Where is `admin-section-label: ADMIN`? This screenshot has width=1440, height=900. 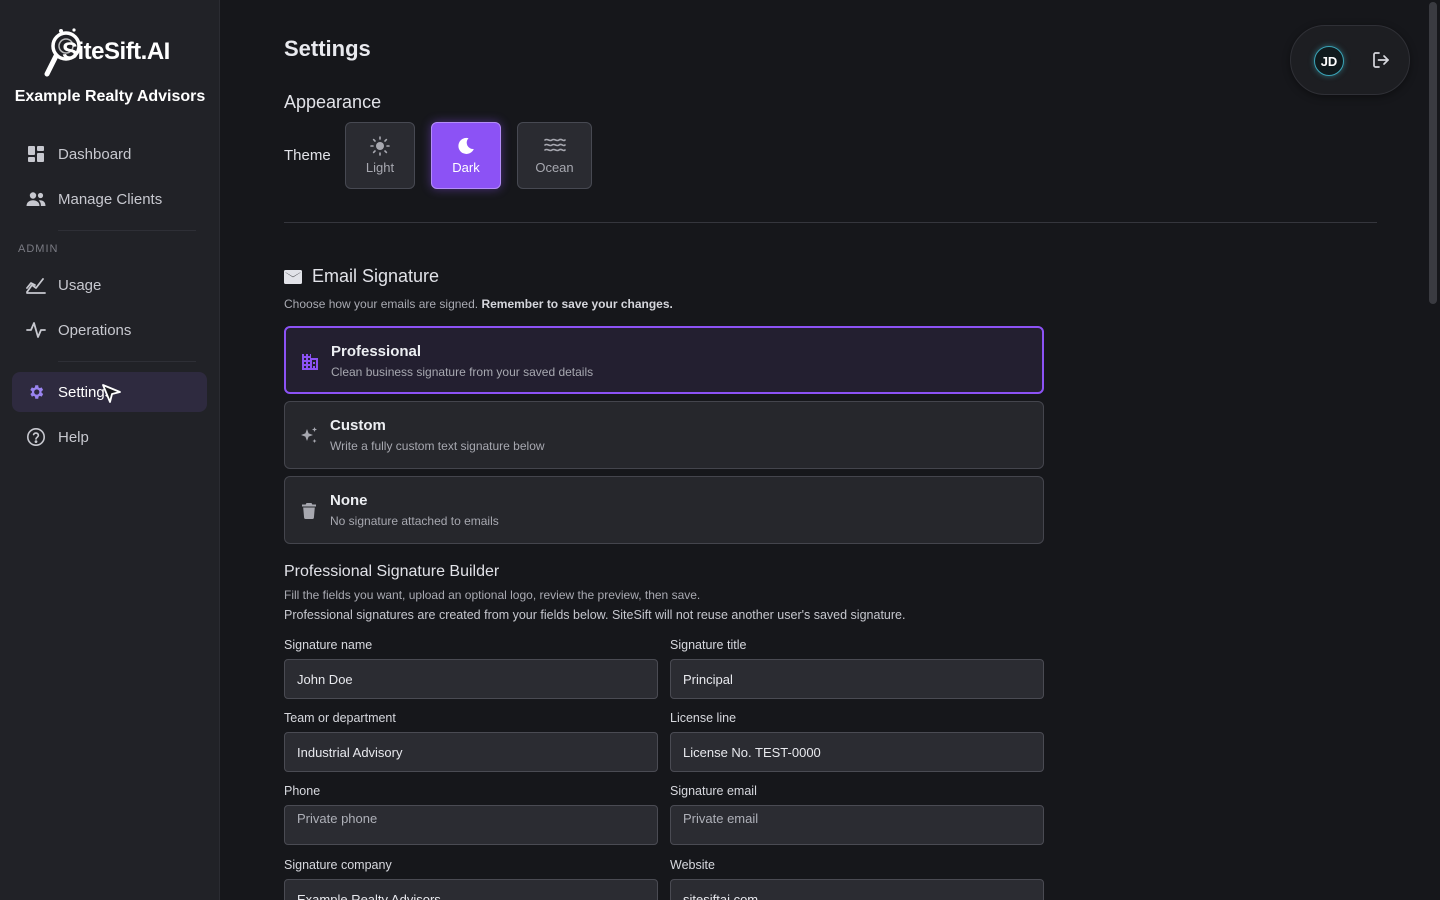
admin-section-label: ADMIN is located at coordinates (38, 249).